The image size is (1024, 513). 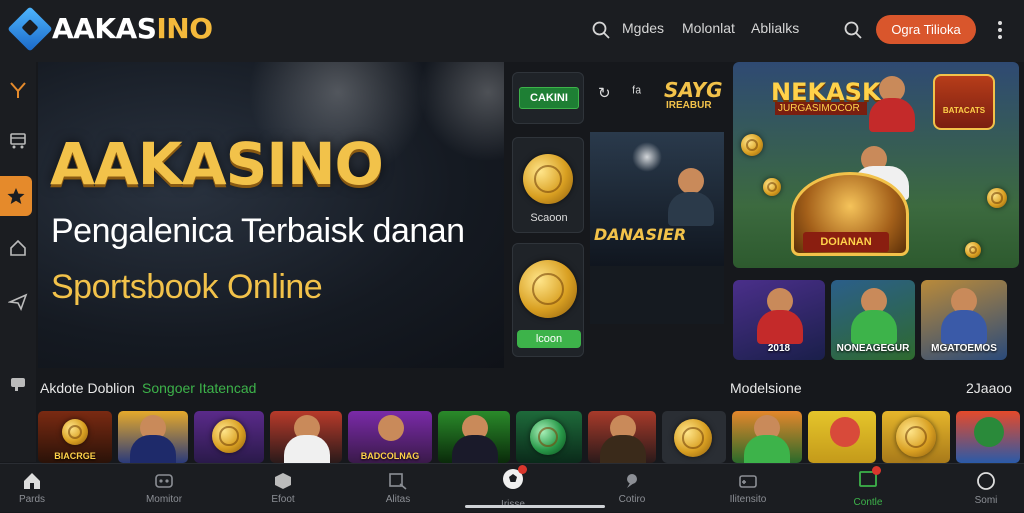 I want to click on hero-subtitle-2: Sportsbook Online, so click(x=187, y=287).